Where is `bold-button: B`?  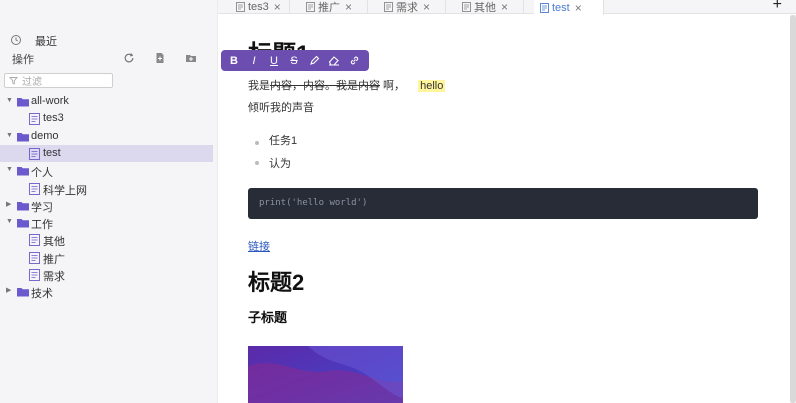
bold-button: B is located at coordinates (234, 61).